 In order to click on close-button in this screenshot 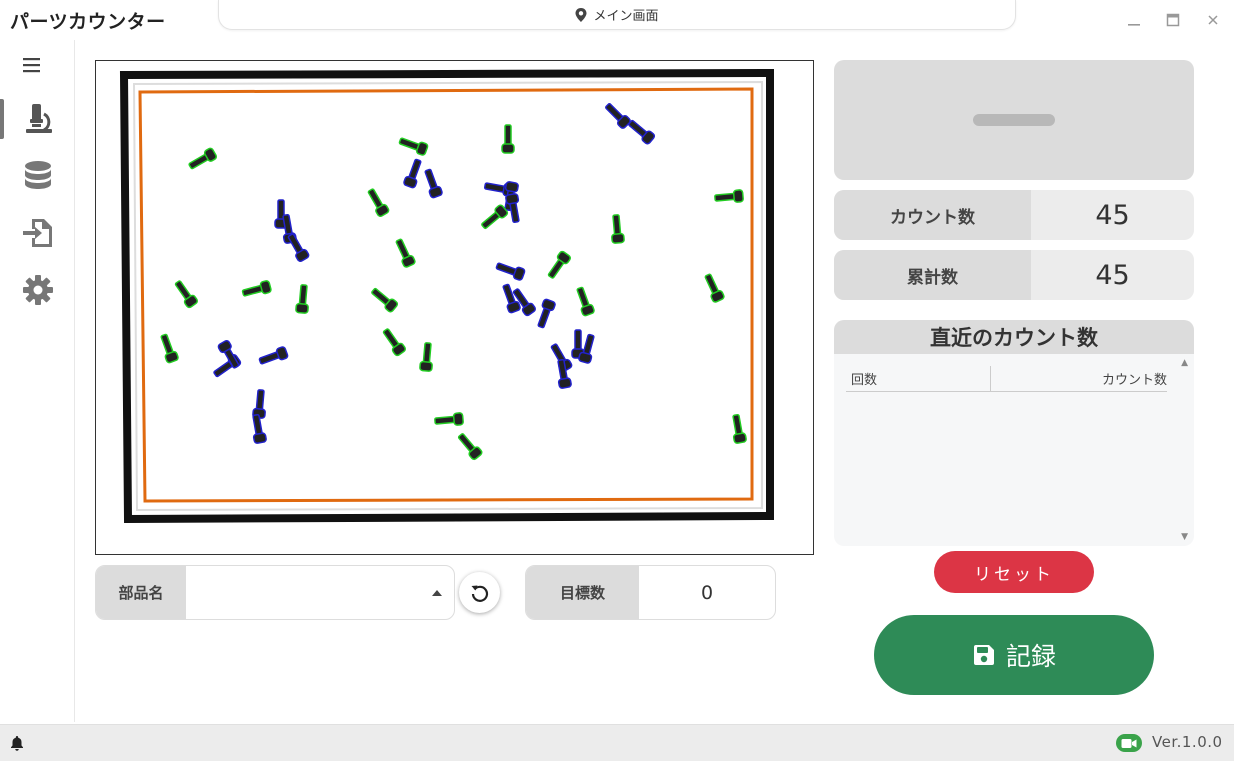, I will do `click(1213, 20)`.